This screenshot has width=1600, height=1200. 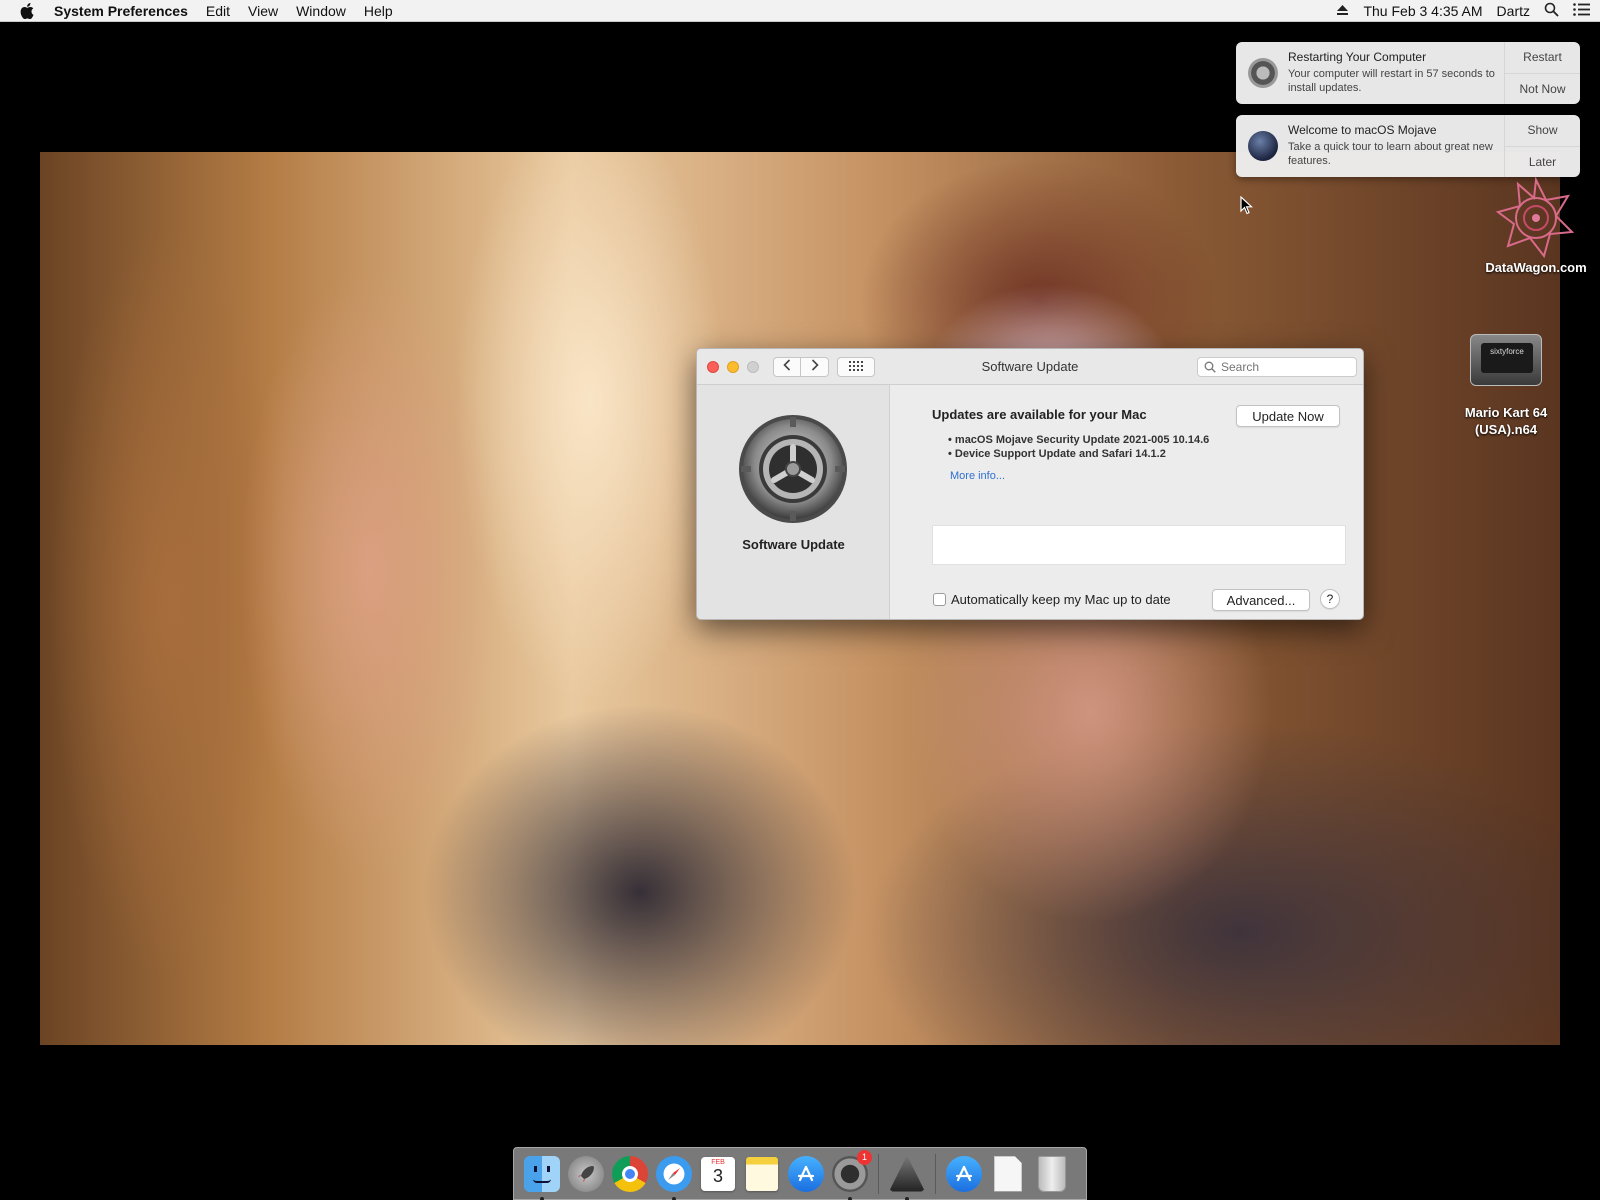 I want to click on show-all-button, so click(x=856, y=367).